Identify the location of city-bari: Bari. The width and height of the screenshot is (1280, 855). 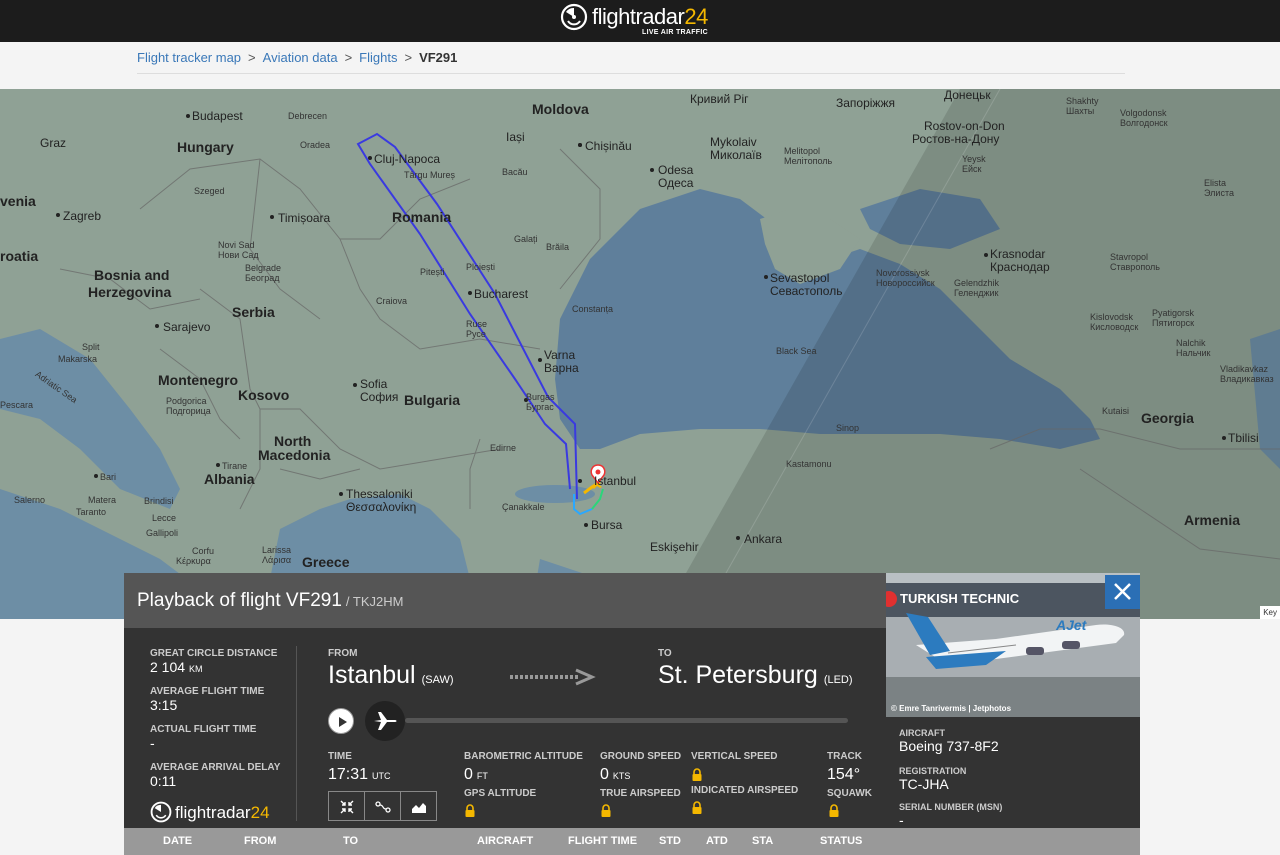
(108, 477).